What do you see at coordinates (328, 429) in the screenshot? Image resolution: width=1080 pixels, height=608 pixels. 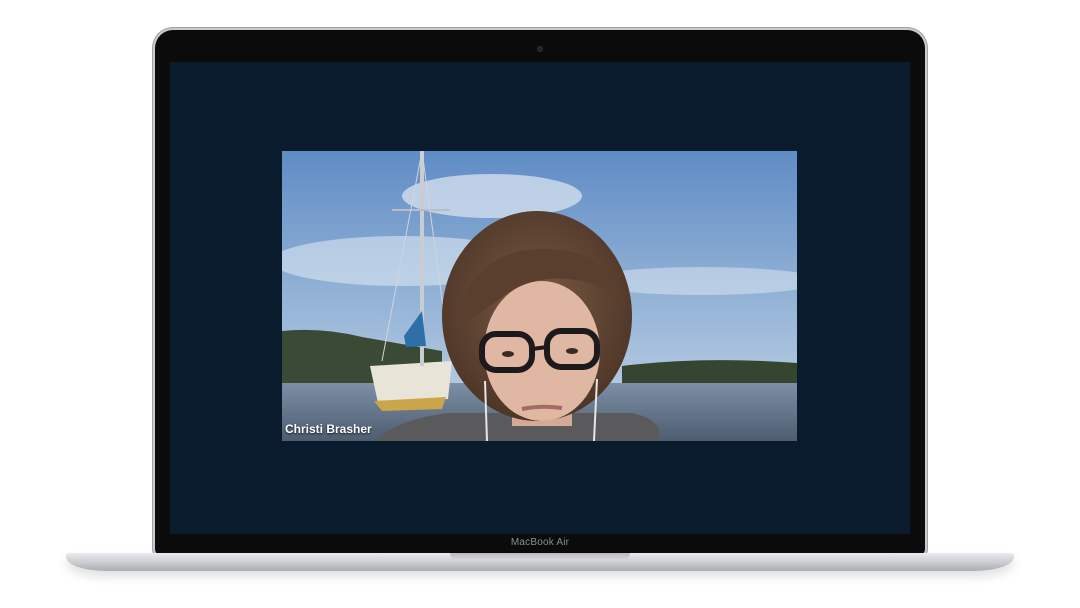 I see `participant-name-label: Christi Brasher` at bounding box center [328, 429].